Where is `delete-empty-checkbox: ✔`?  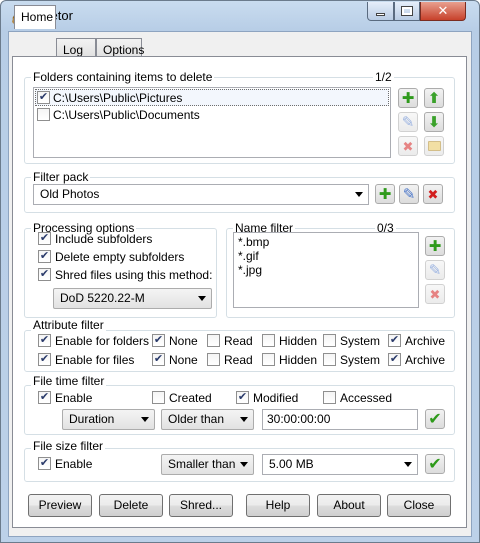 delete-empty-checkbox: ✔ is located at coordinates (44, 256).